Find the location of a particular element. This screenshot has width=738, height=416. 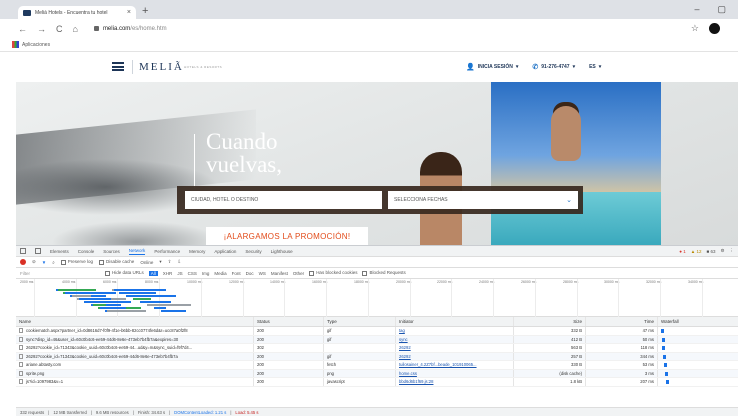

info-count: ■ 63 is located at coordinates (710, 251).